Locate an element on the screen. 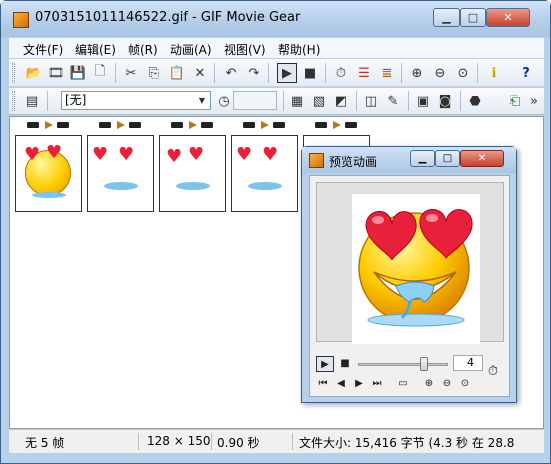 The width and height of the screenshot is (551, 464). menu-view: 视图(V) is located at coordinates (245, 49).